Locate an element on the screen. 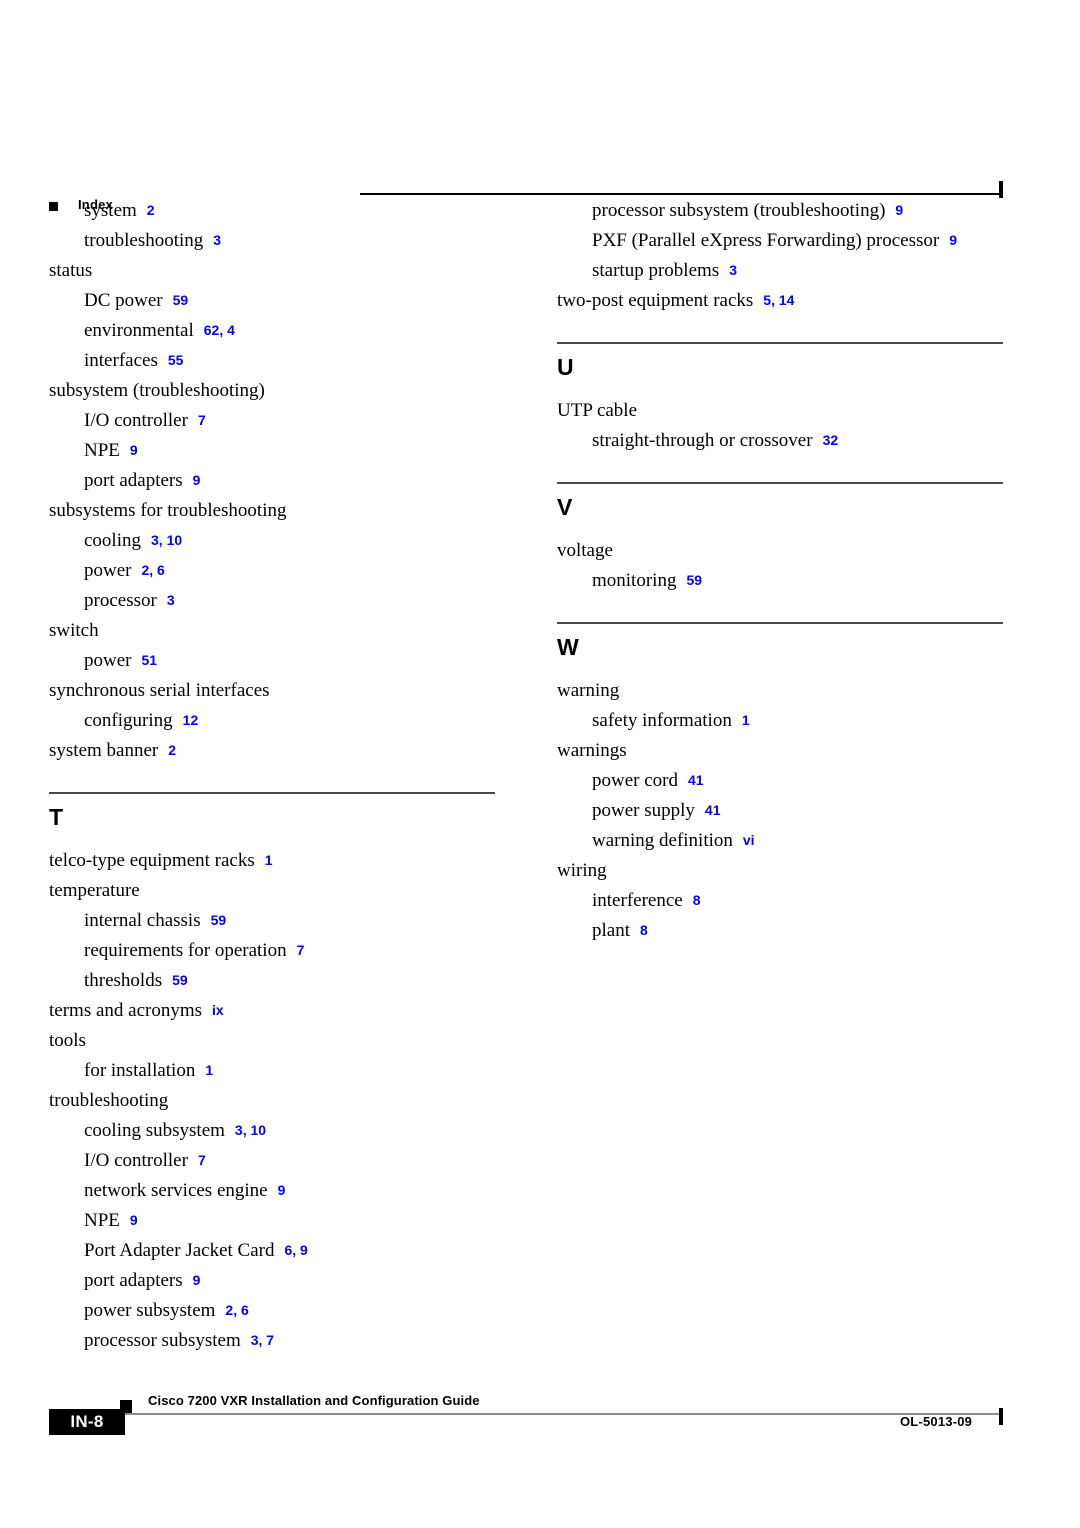  section-letter-heading: V is located at coordinates (565, 507).